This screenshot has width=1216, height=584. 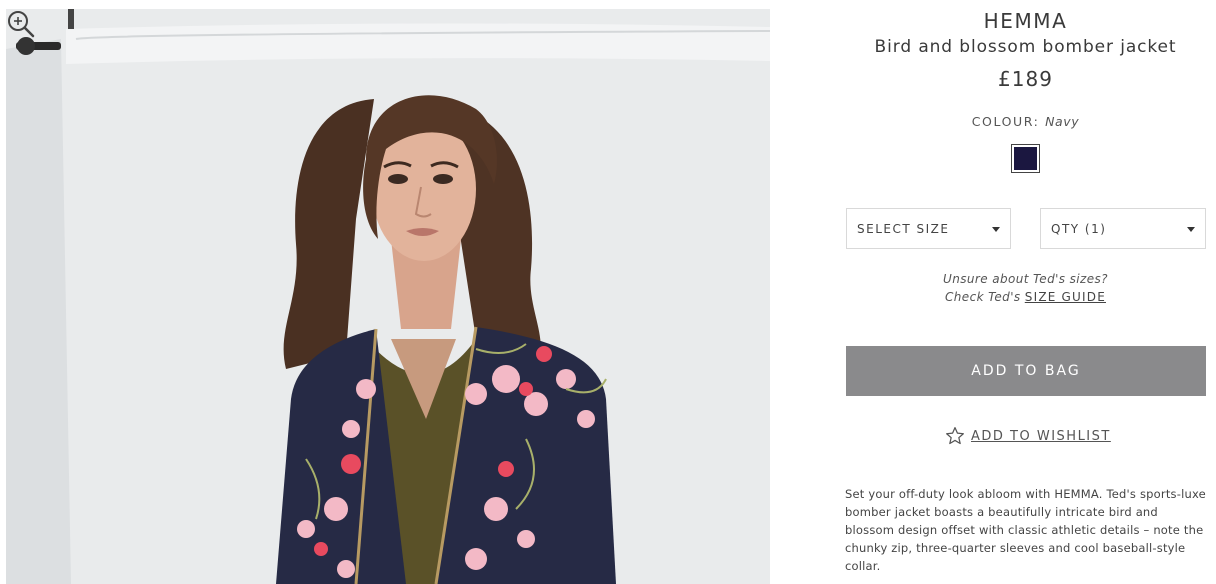 What do you see at coordinates (1025, 279) in the screenshot?
I see `size-help-line1: Unsure about Ted's sizes?` at bounding box center [1025, 279].